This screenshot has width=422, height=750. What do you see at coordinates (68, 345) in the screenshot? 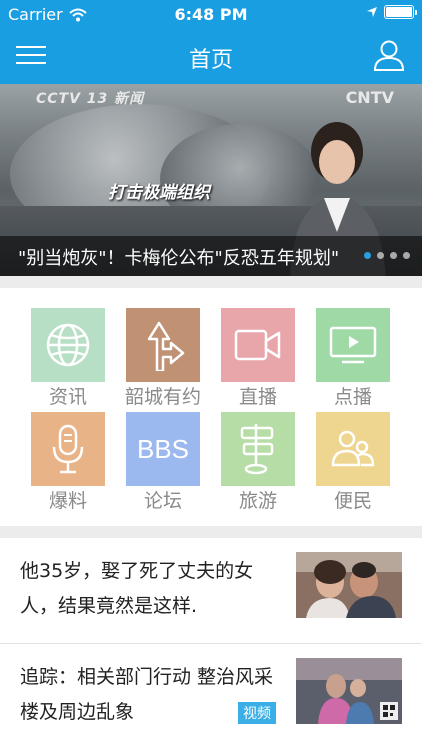
I see `globe-icon` at bounding box center [68, 345].